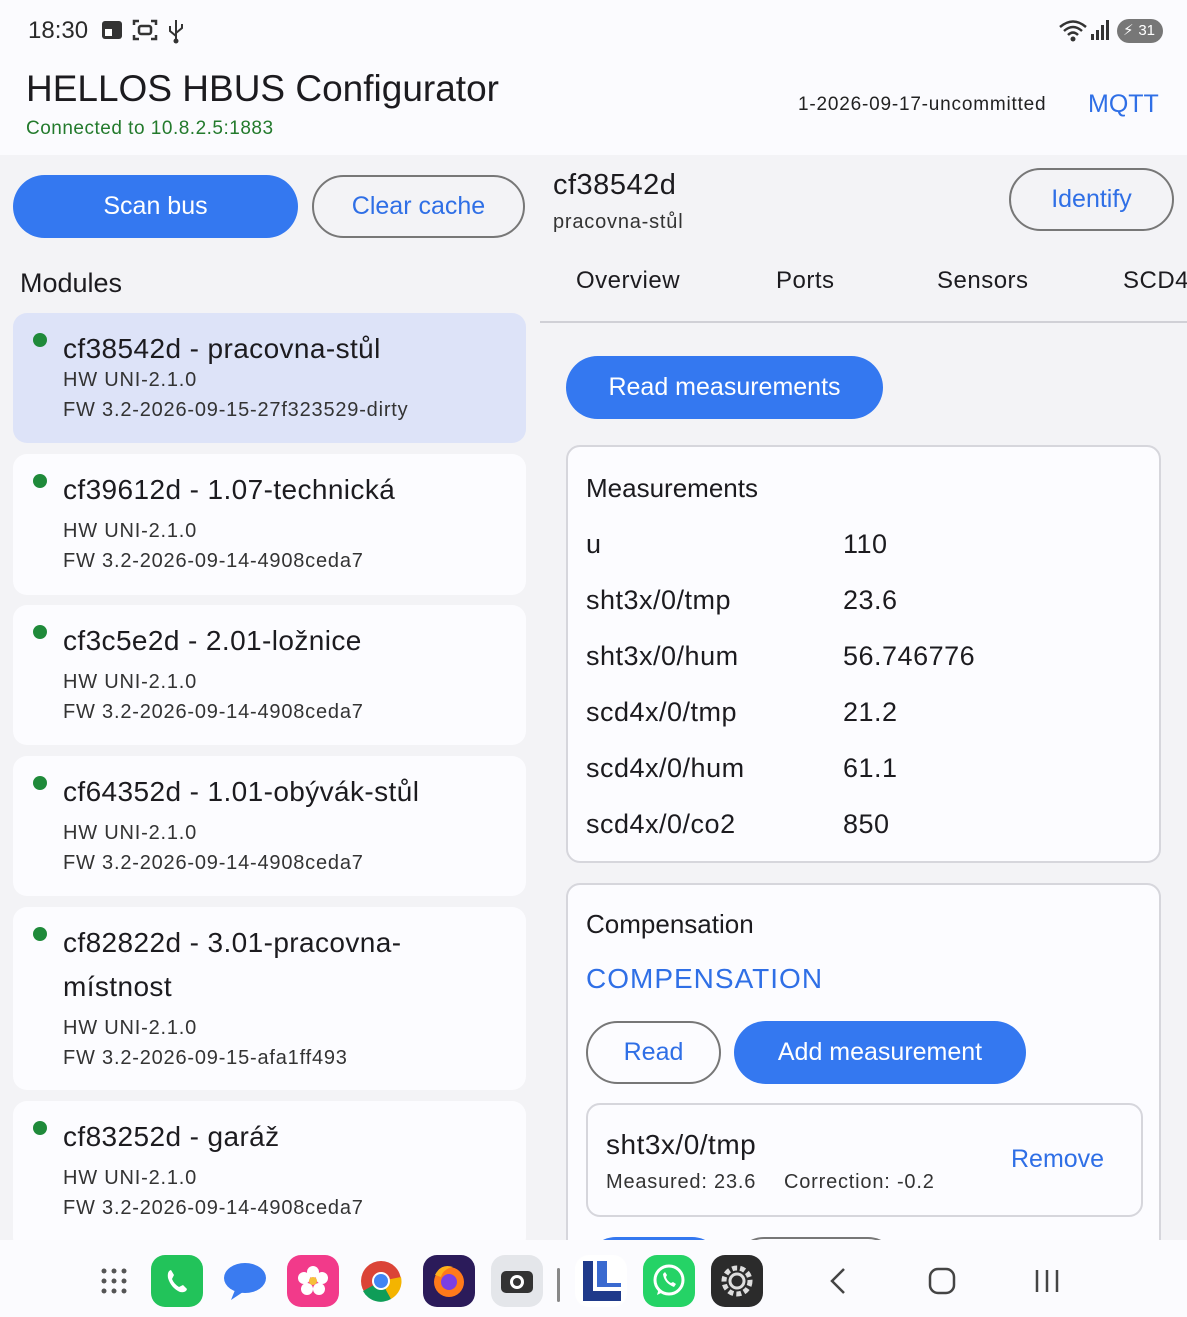 The image size is (1187, 1317). What do you see at coordinates (870, 712) in the screenshot?
I see `measurement-value: 21.2` at bounding box center [870, 712].